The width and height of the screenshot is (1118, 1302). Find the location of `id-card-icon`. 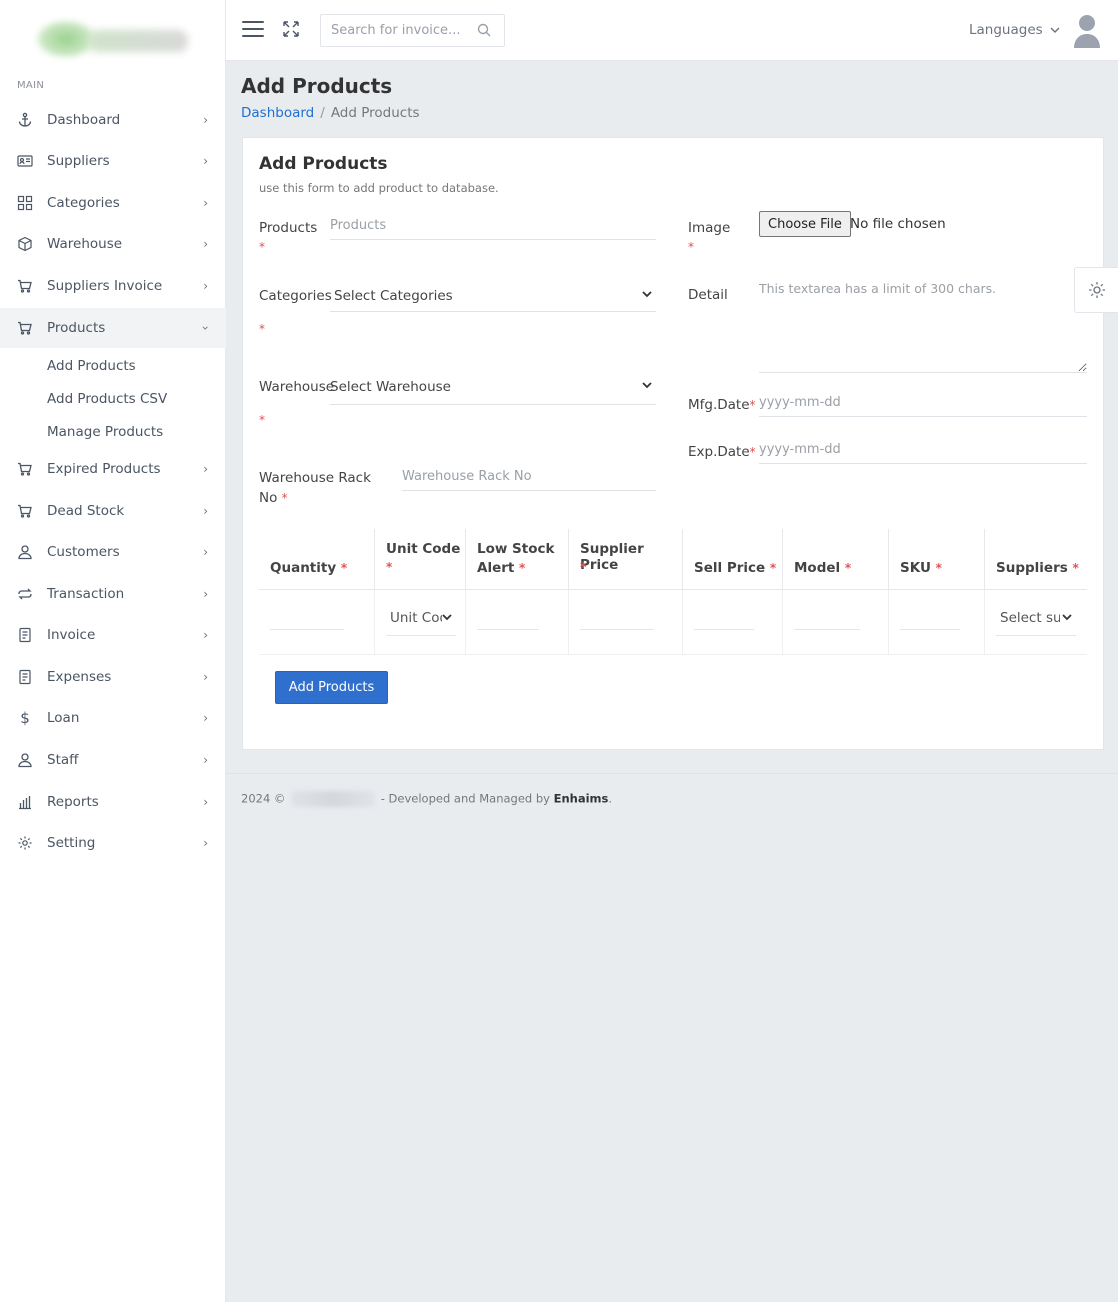

id-card-icon is located at coordinates (25, 161).